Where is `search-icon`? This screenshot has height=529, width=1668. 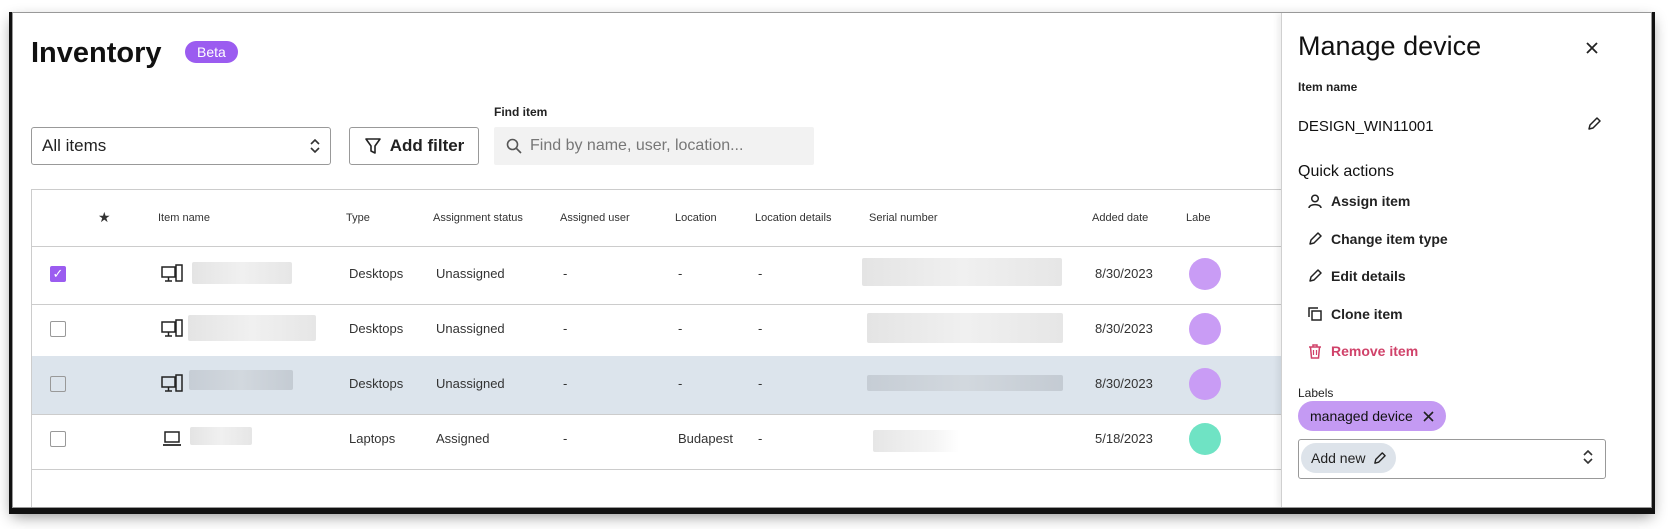 search-icon is located at coordinates (514, 146).